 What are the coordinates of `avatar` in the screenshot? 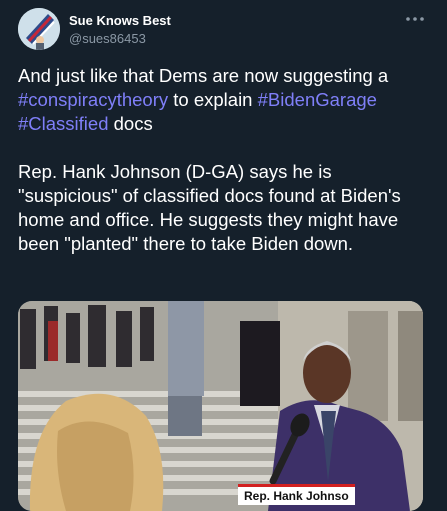 It's located at (39, 29).